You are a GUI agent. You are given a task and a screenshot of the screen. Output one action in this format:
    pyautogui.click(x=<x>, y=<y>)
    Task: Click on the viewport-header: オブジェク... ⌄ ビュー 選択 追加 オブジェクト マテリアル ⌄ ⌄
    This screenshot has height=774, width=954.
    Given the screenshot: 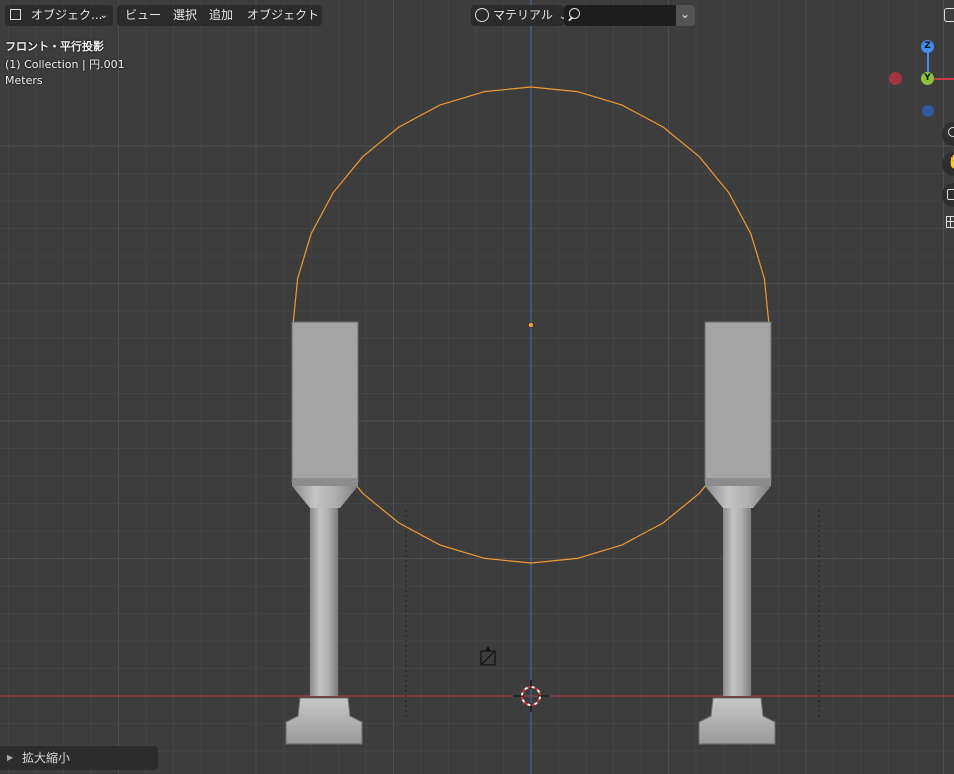 What is the action you would take?
    pyautogui.click(x=477, y=16)
    